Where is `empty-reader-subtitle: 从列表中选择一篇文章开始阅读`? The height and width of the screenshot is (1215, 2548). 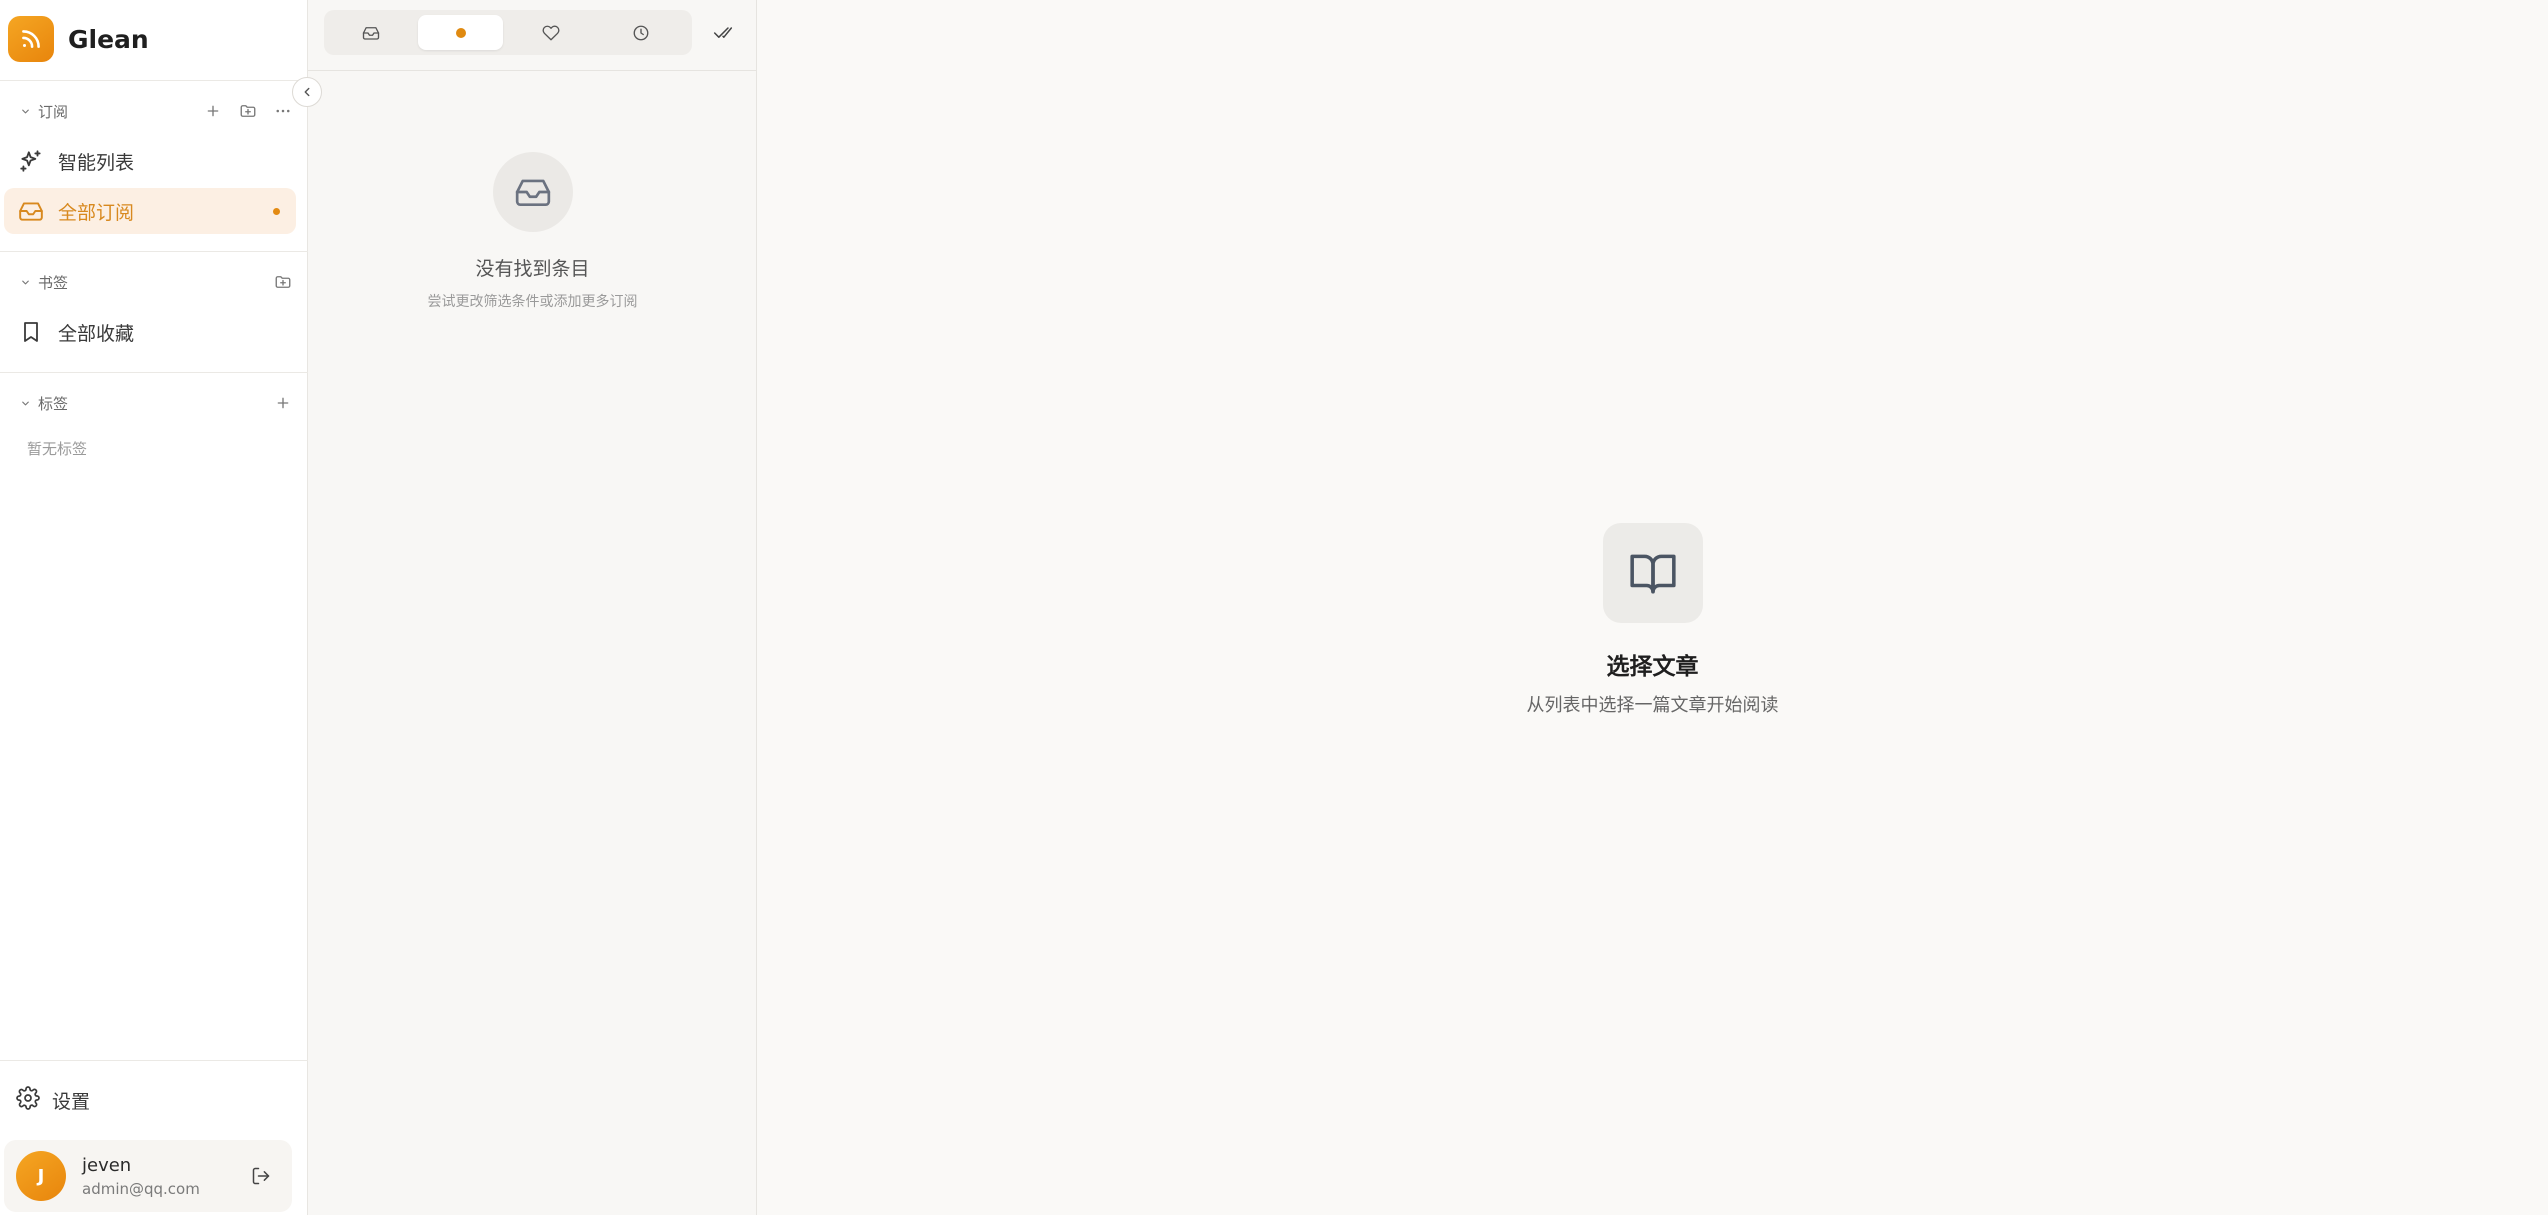 empty-reader-subtitle: 从列表中选择一篇文章开始阅读 is located at coordinates (1652, 705).